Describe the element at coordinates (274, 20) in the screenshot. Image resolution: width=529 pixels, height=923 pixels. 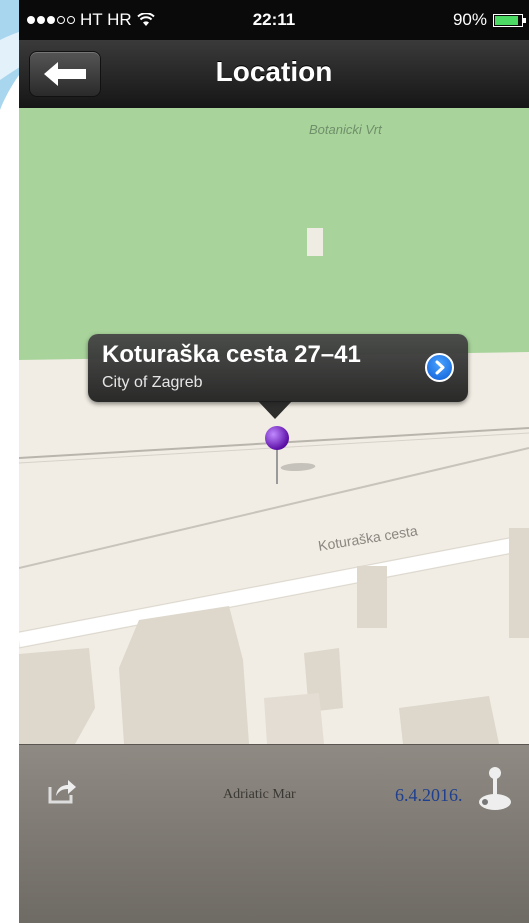
I see `status-bar: HT HR 22:11 90%` at that location.